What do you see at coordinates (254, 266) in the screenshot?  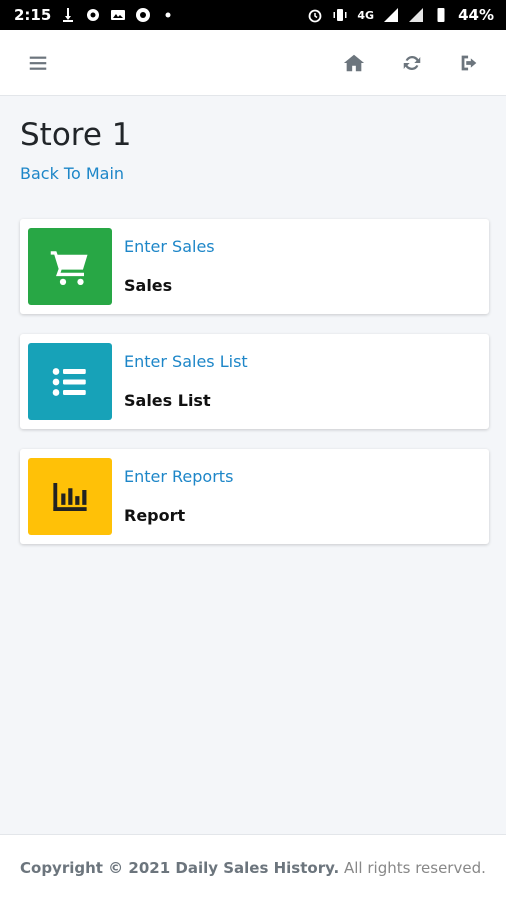 I see `sales-card: Enter Sales Sales` at bounding box center [254, 266].